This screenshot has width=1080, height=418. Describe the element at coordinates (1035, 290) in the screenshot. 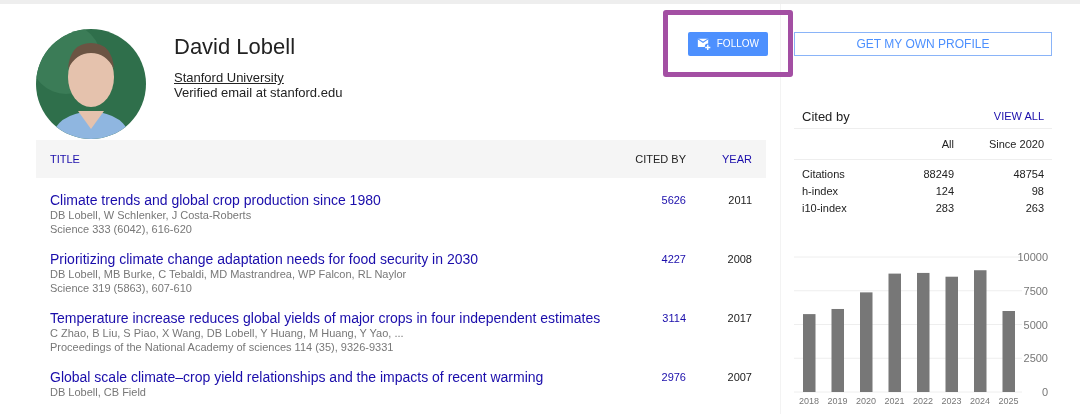

I see `axis-label: 7500` at that location.